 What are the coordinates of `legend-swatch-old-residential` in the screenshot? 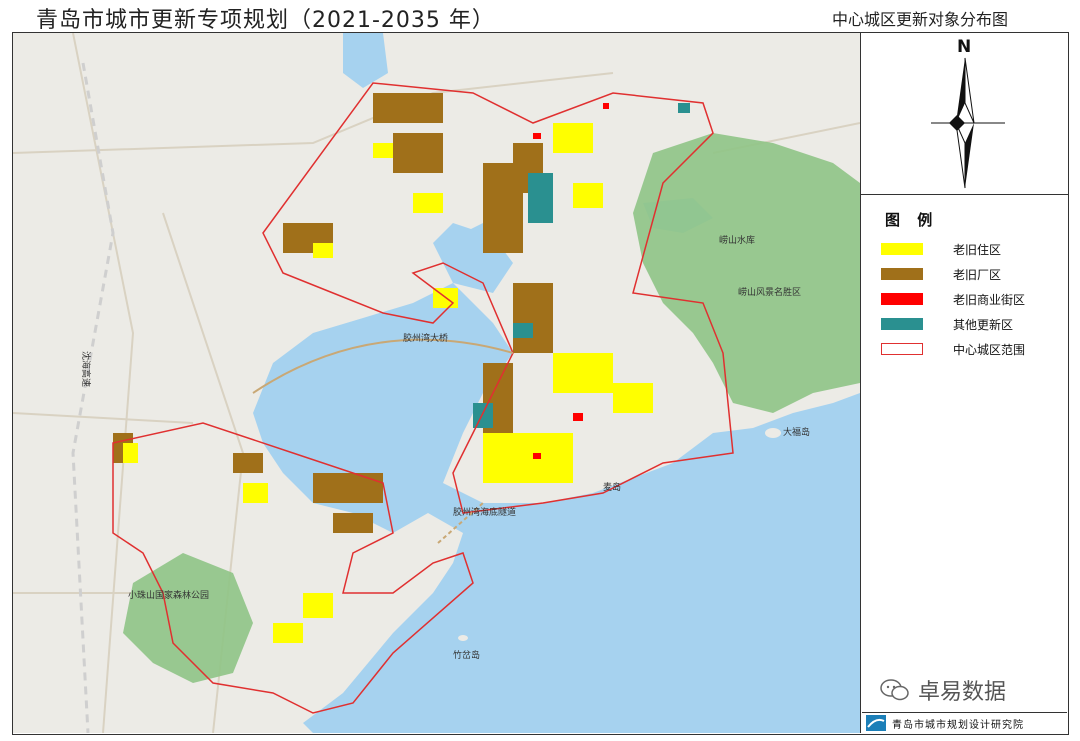 It's located at (902, 249).